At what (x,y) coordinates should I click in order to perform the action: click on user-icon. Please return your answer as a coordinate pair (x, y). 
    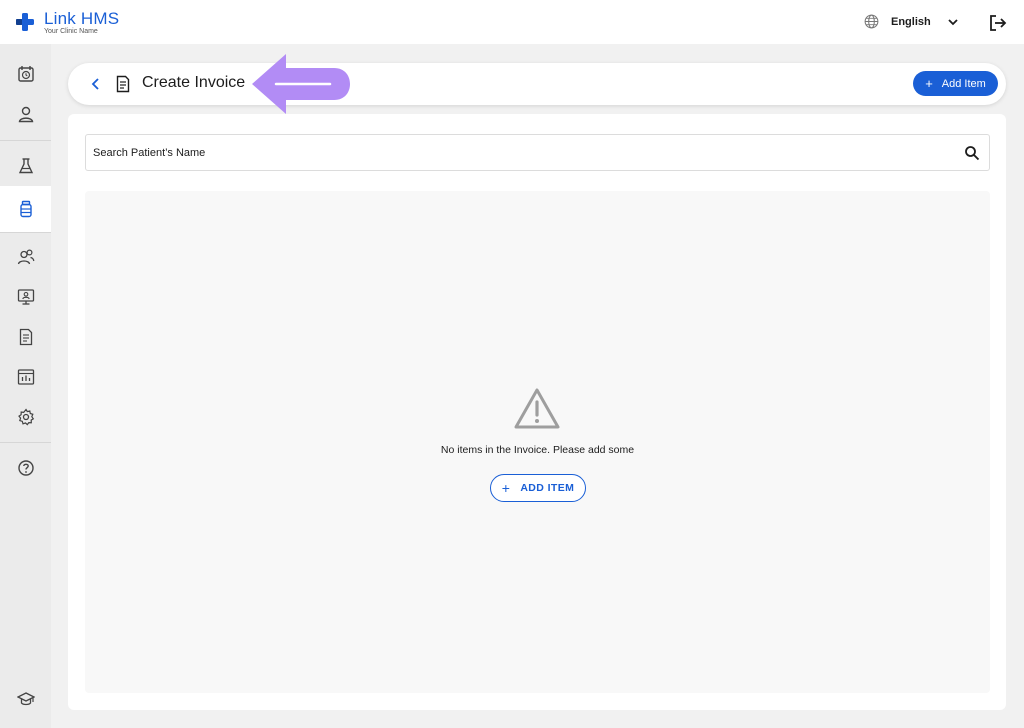
    Looking at the image, I should click on (25, 114).